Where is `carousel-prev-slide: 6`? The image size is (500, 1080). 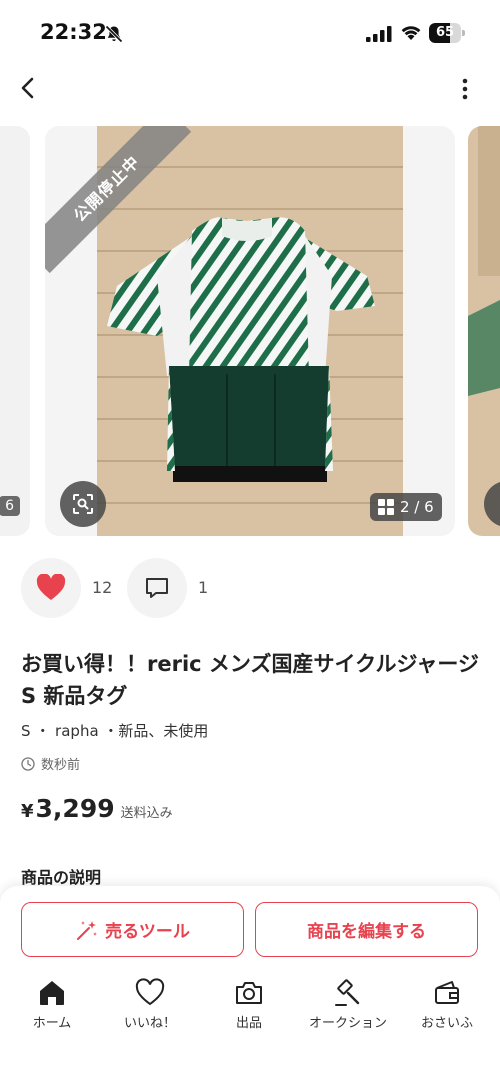 carousel-prev-slide: 6 is located at coordinates (15, 331).